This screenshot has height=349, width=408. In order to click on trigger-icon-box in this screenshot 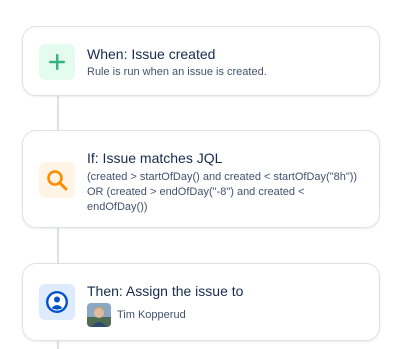, I will do `click(57, 62)`.